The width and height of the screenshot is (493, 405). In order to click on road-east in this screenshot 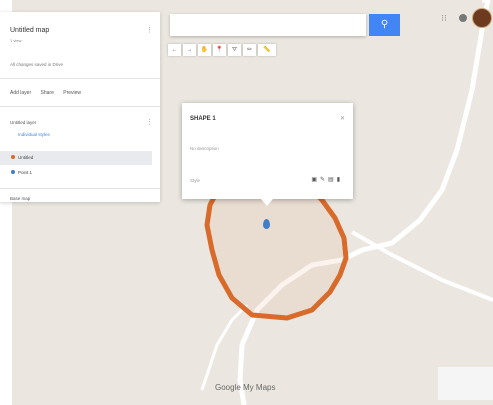, I will do `click(422, 266)`.